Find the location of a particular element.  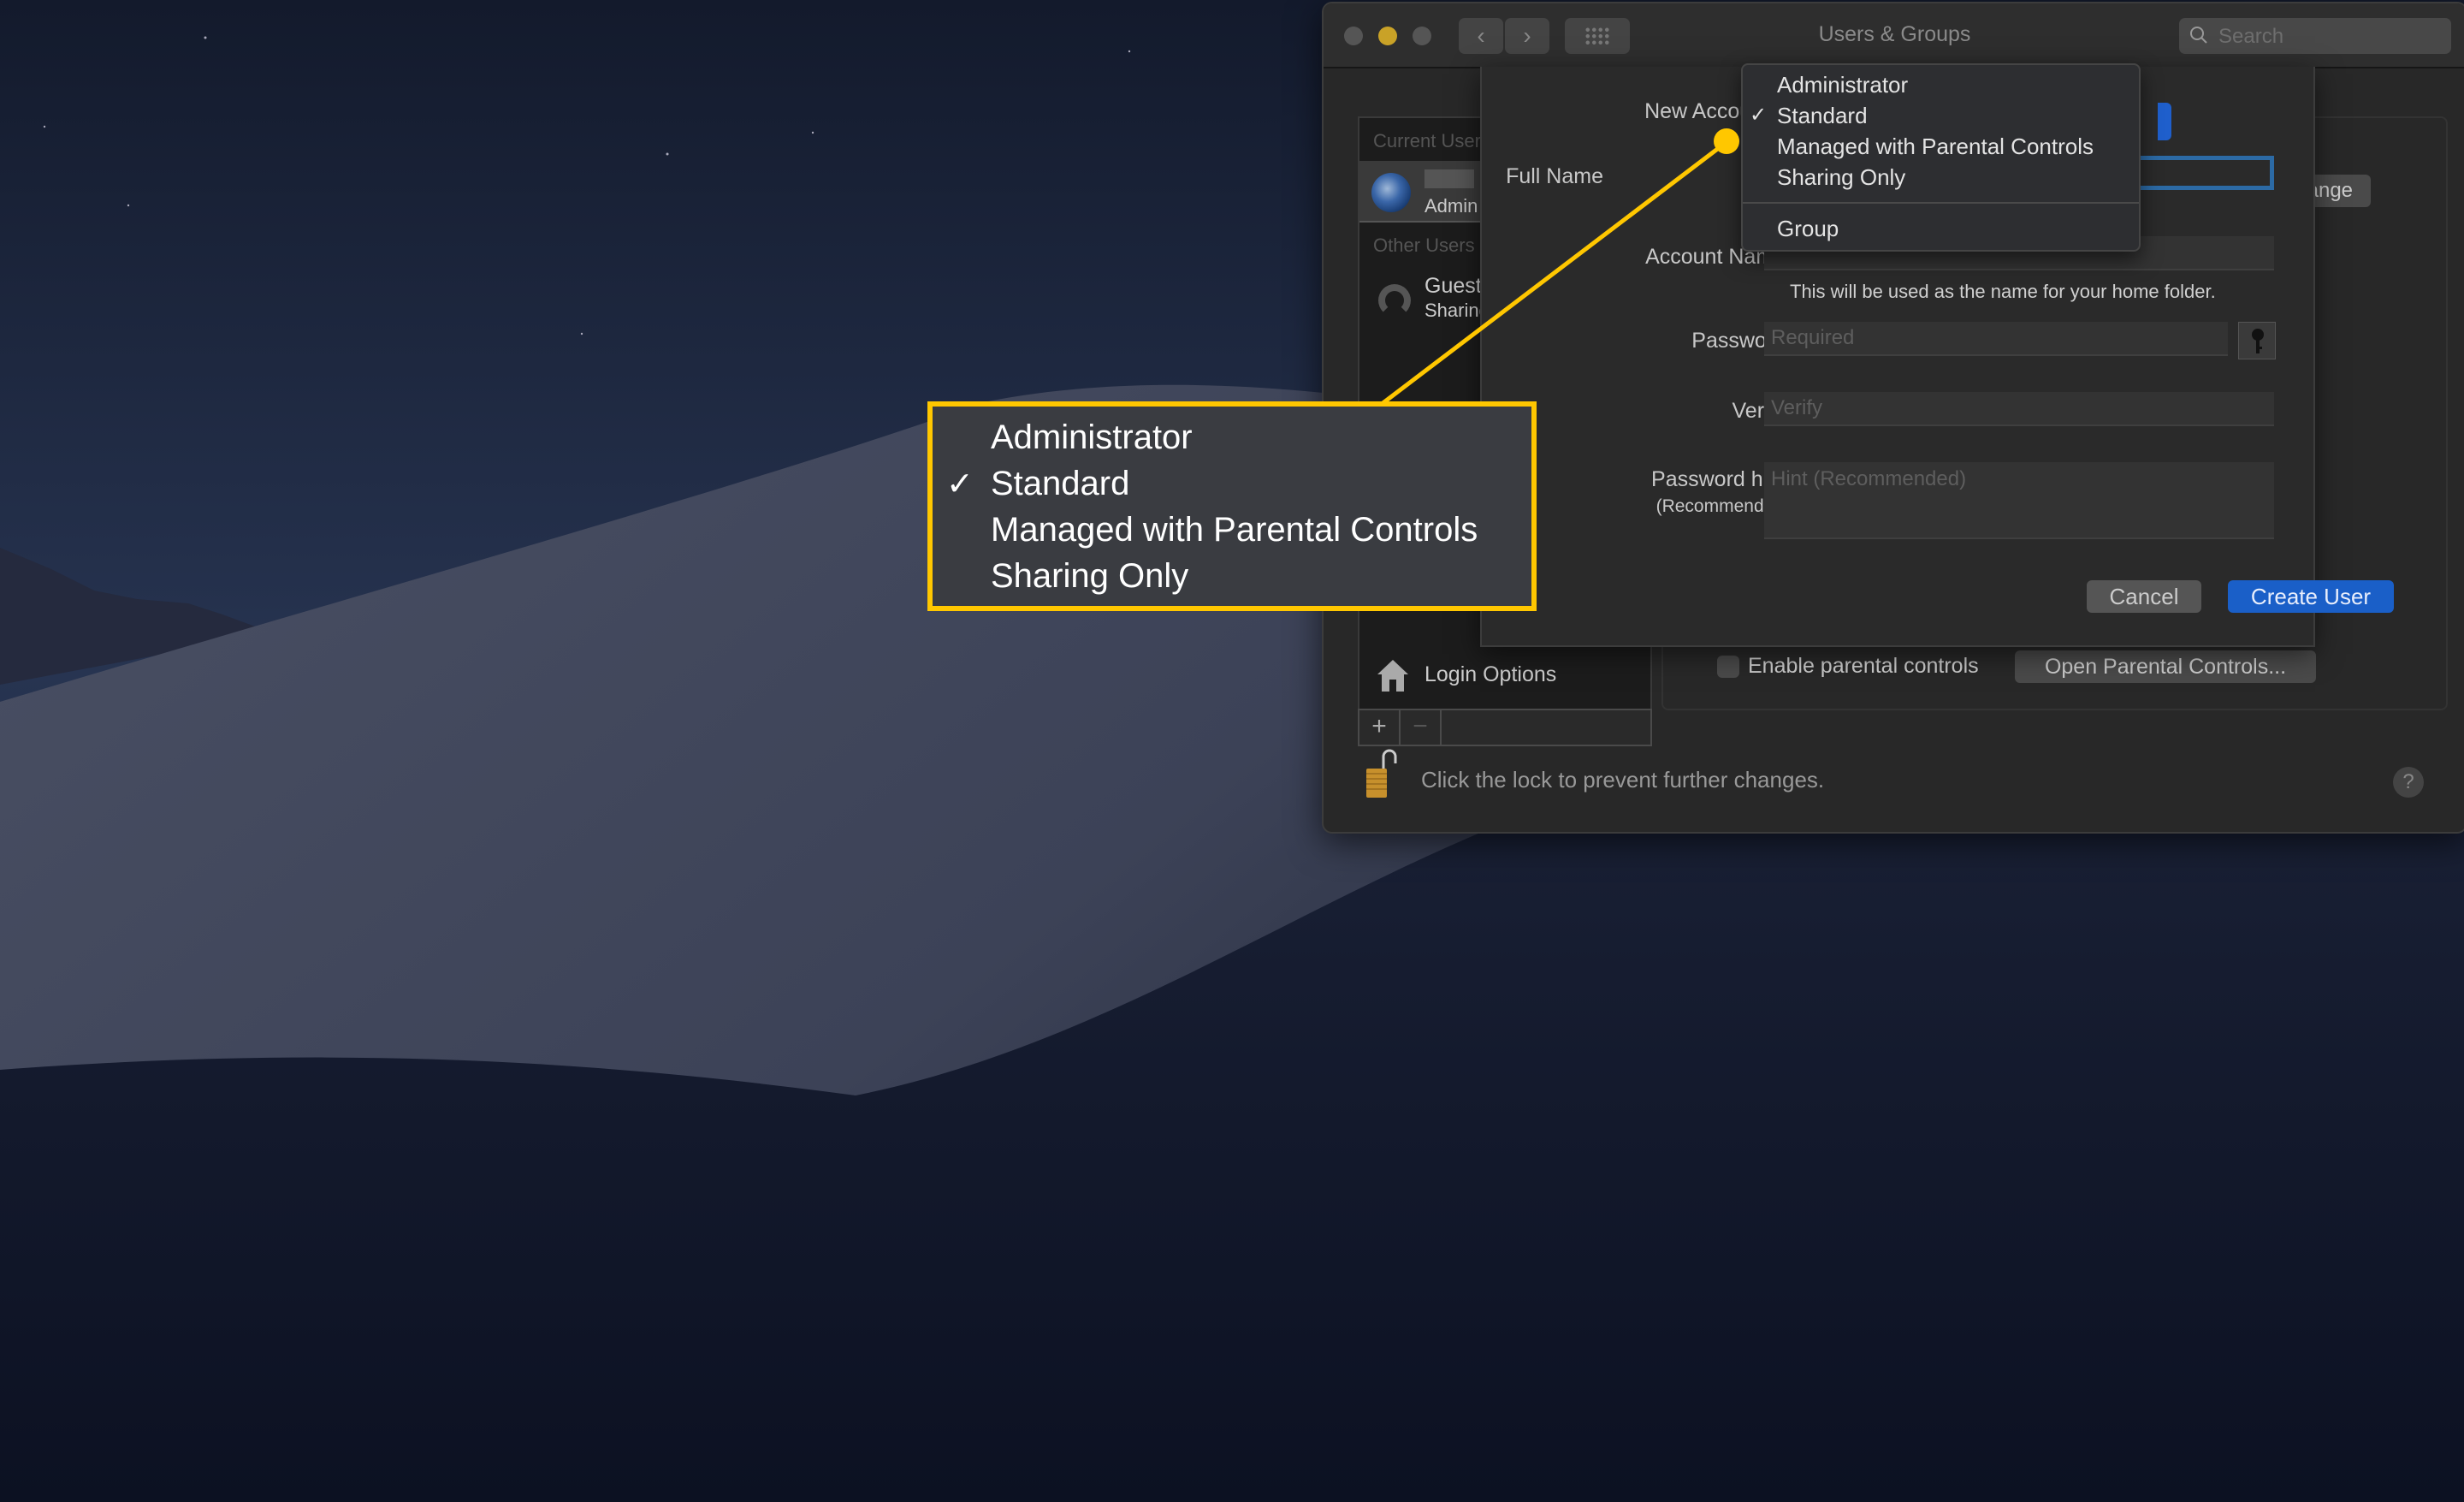

unlocked-padlock-icon is located at coordinates (1382, 772).